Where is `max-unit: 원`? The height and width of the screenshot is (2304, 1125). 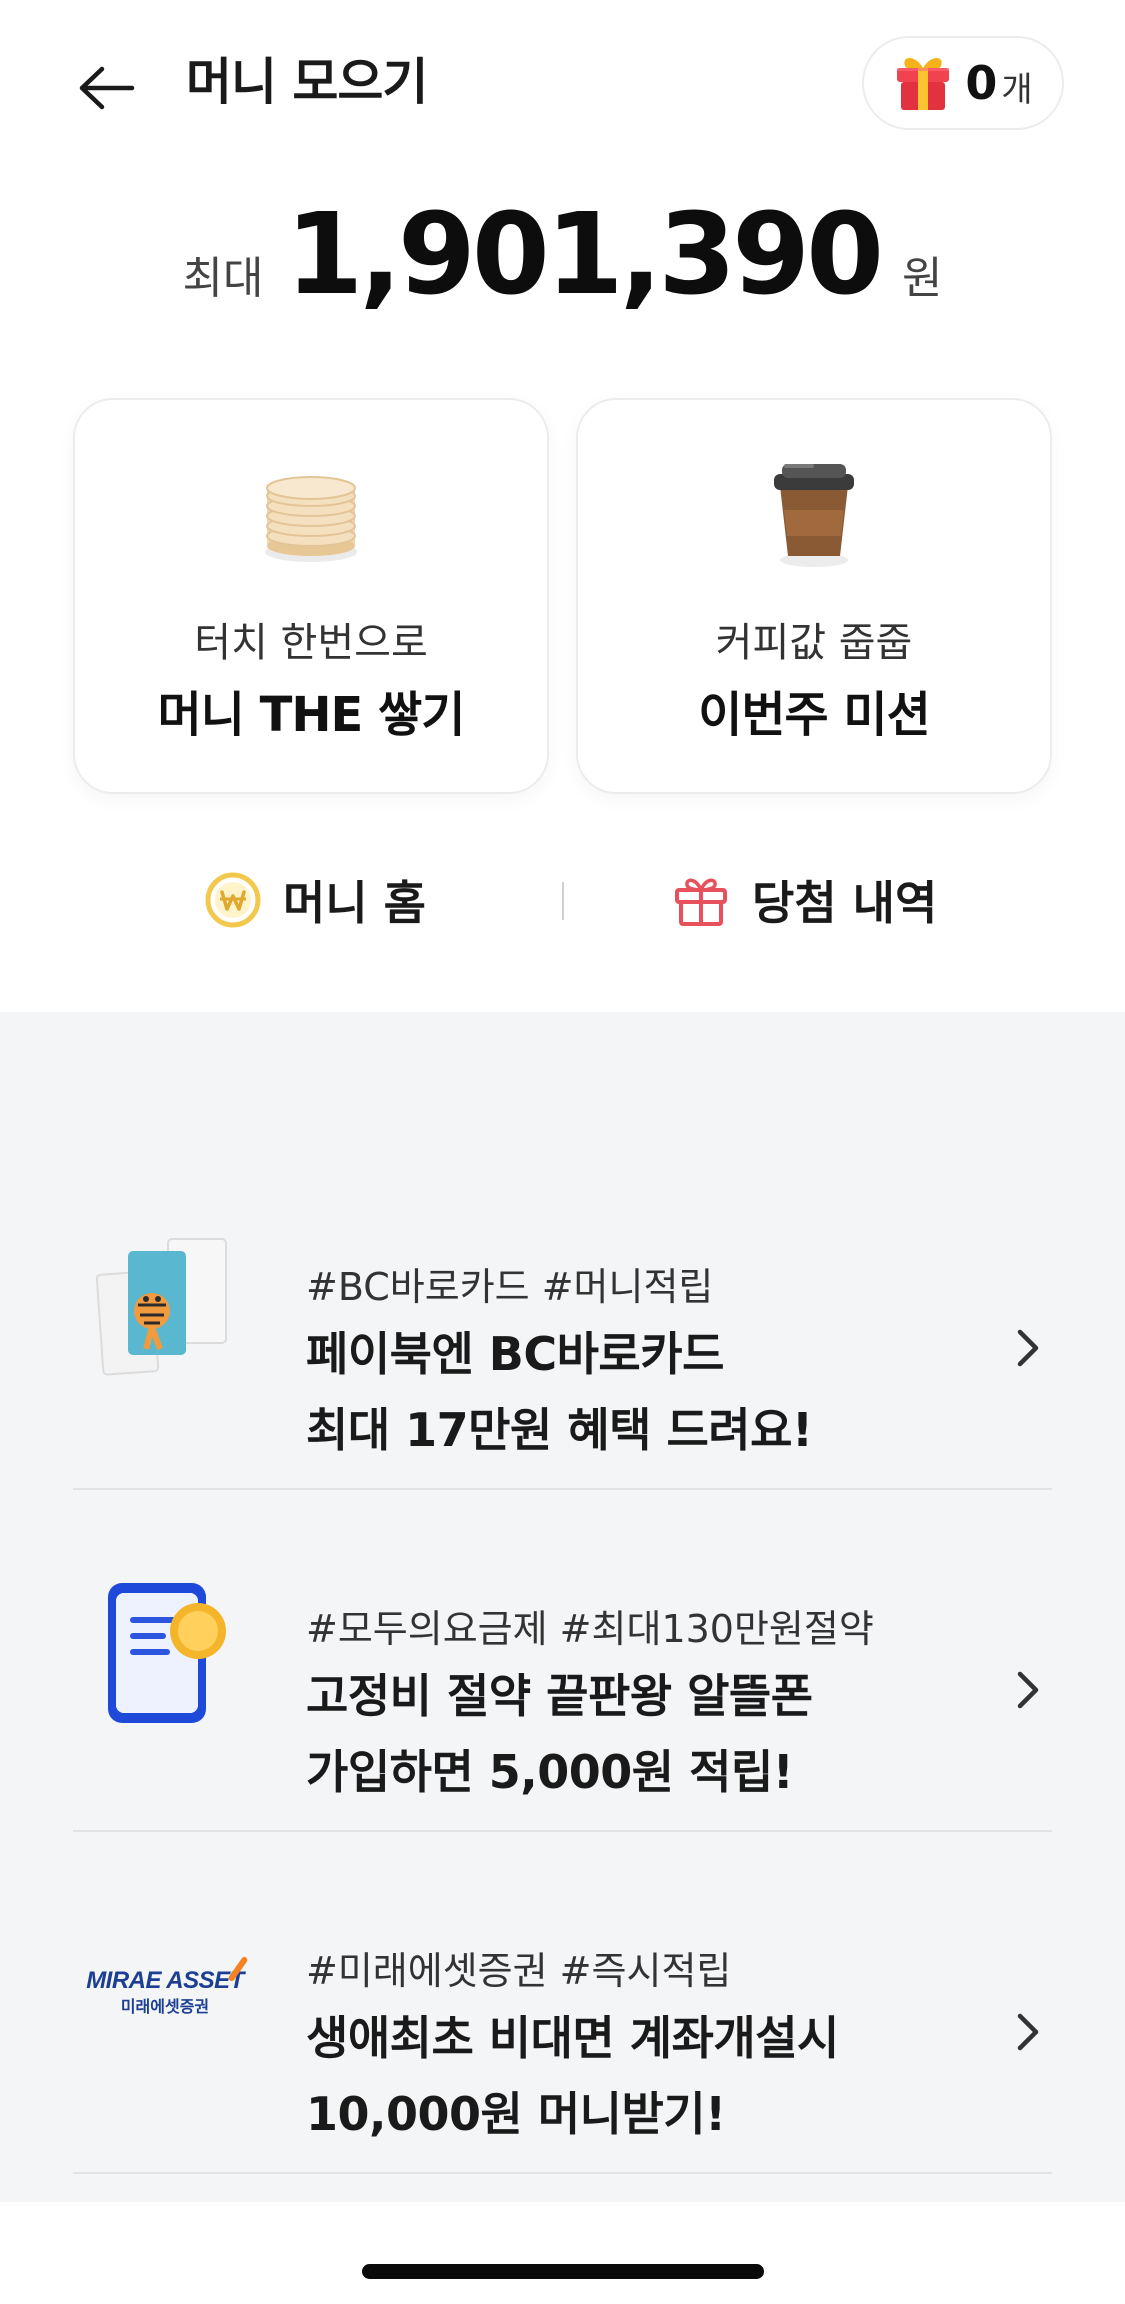
max-unit: 원 is located at coordinates (922, 278).